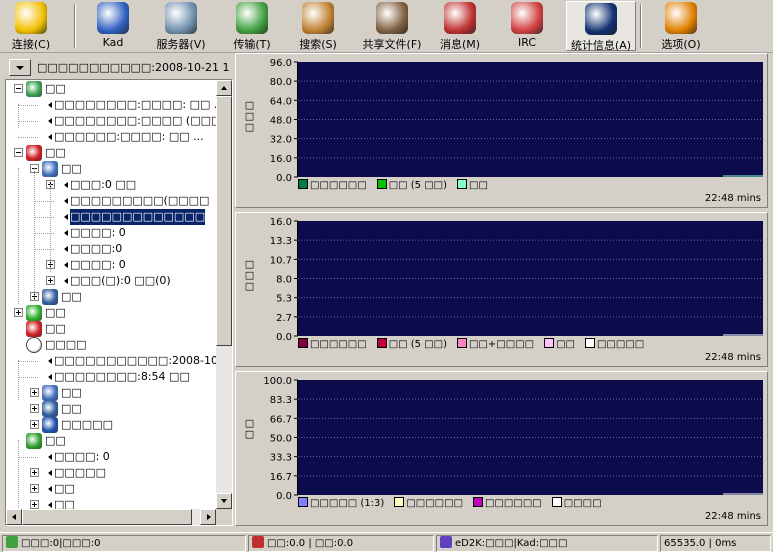  Describe the element at coordinates (460, 26) in the screenshot. I see `toolbar-button-6: 消息(M)` at that location.